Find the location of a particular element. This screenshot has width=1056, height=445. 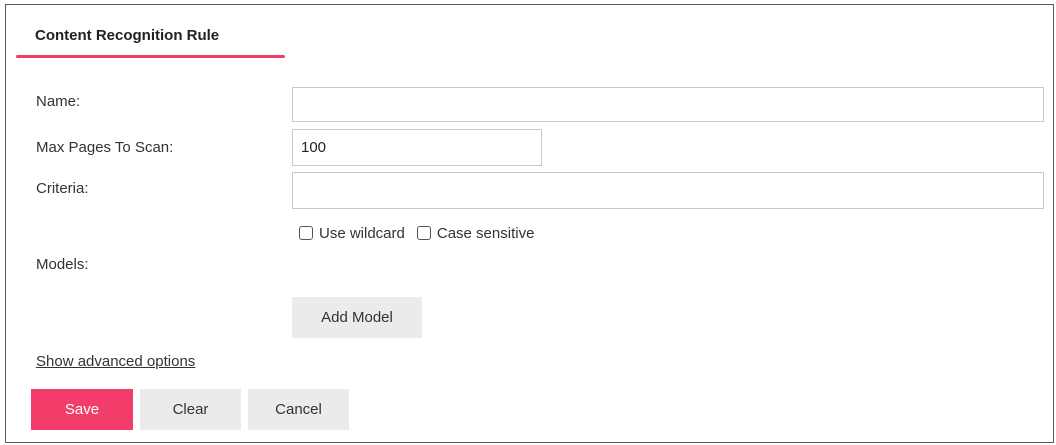

save-button: Save is located at coordinates (82, 409).